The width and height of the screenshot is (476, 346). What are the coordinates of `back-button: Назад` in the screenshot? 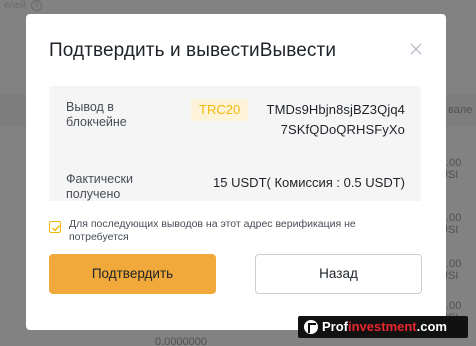 It's located at (338, 274).